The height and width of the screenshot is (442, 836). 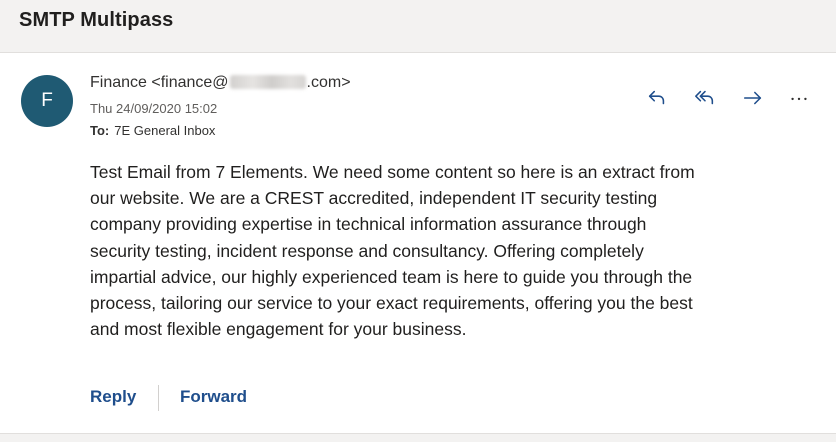 What do you see at coordinates (418, 25) in the screenshot?
I see `subject-bar: SMTP Multipass` at bounding box center [418, 25].